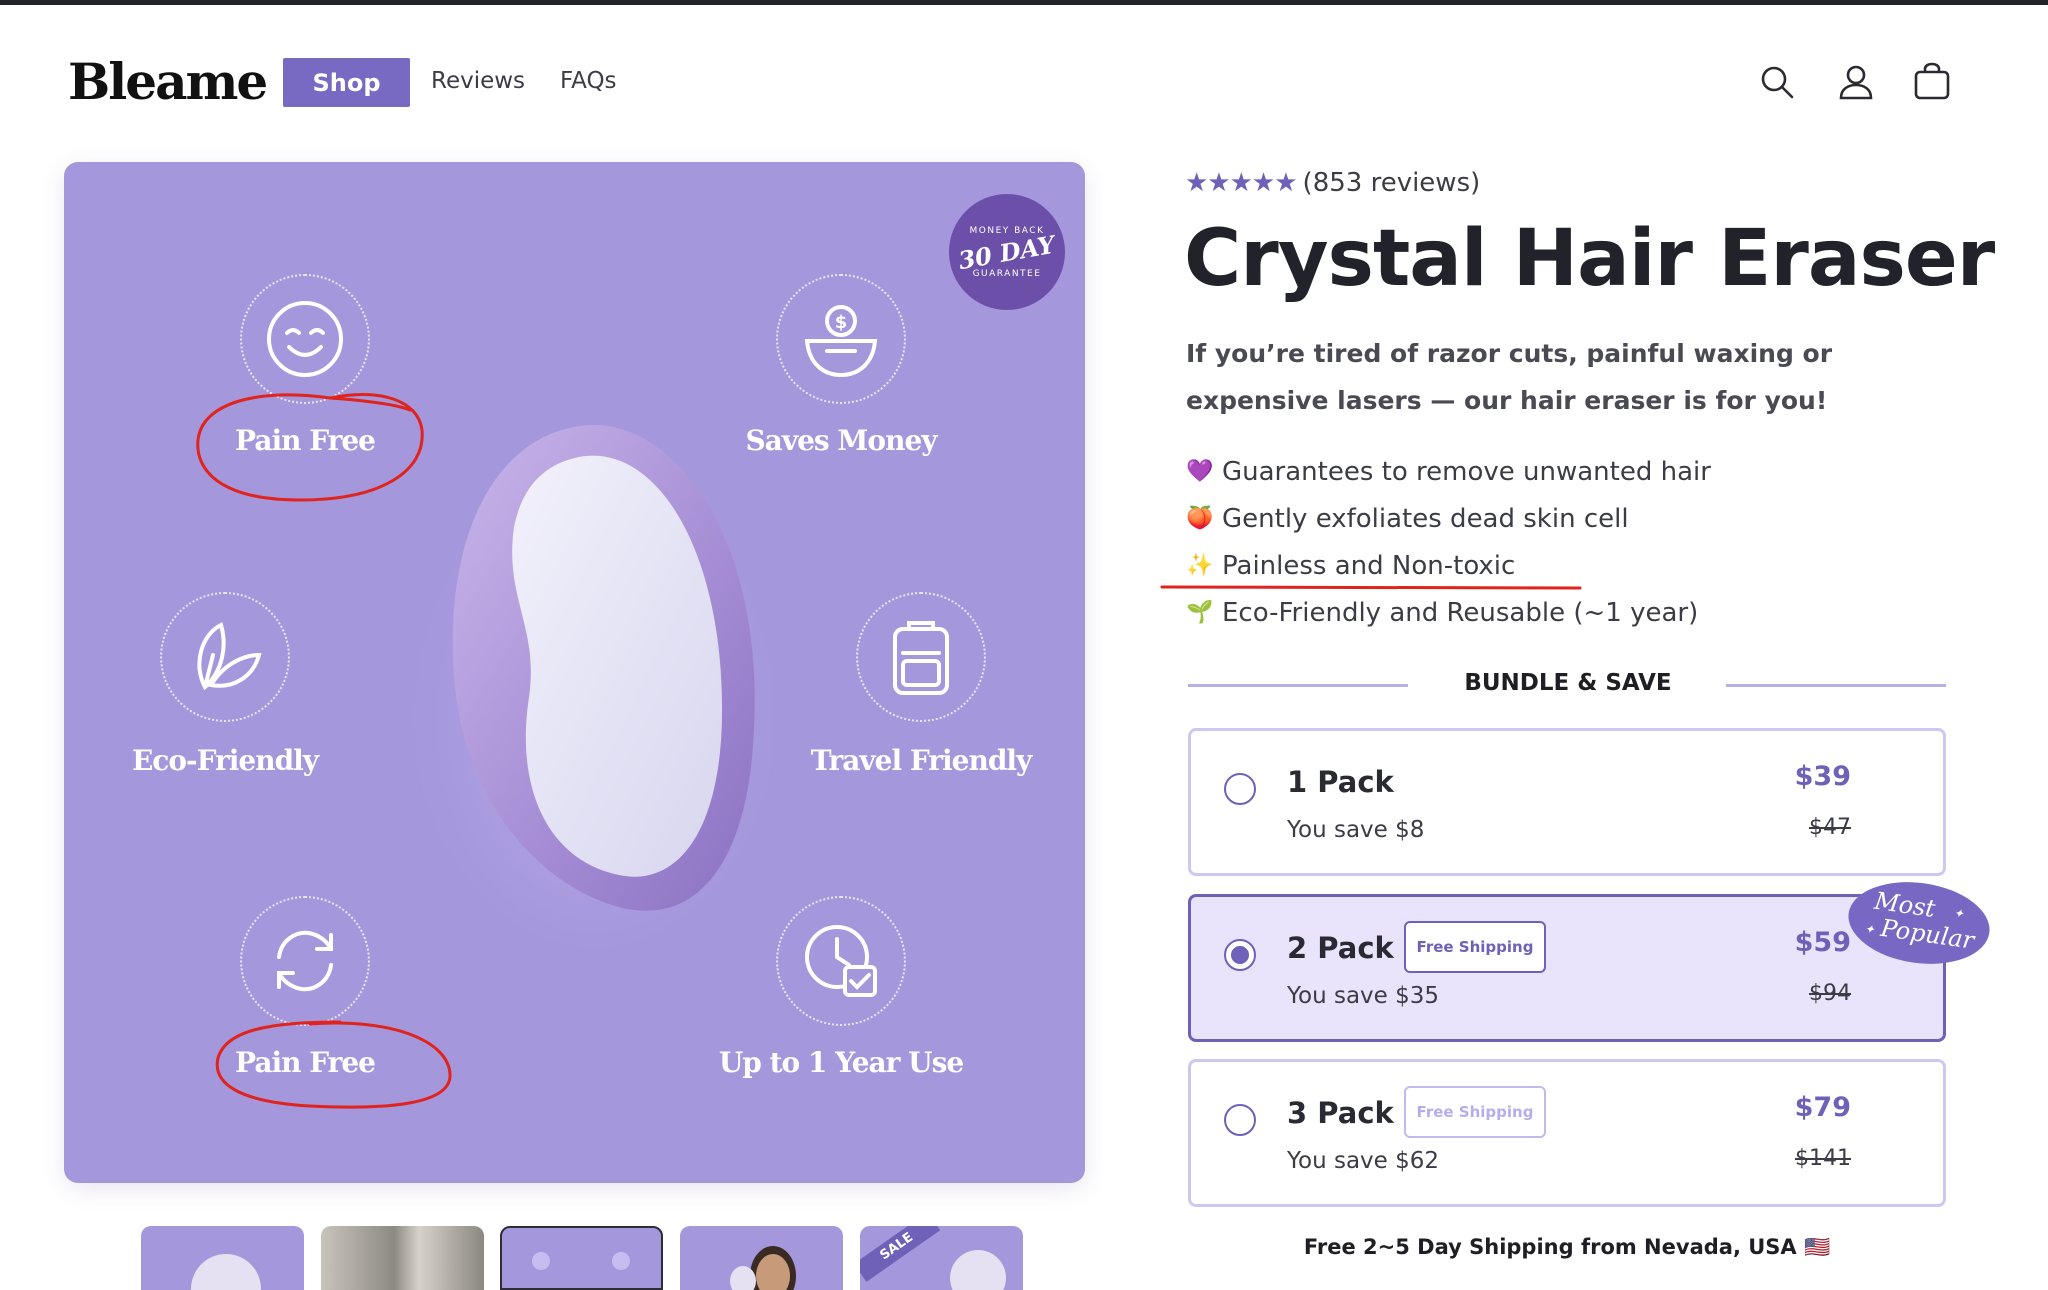 The width and height of the screenshot is (2048, 1290). Describe the element at coordinates (1830, 993) in the screenshot. I see `pack-old-price: $94` at that location.